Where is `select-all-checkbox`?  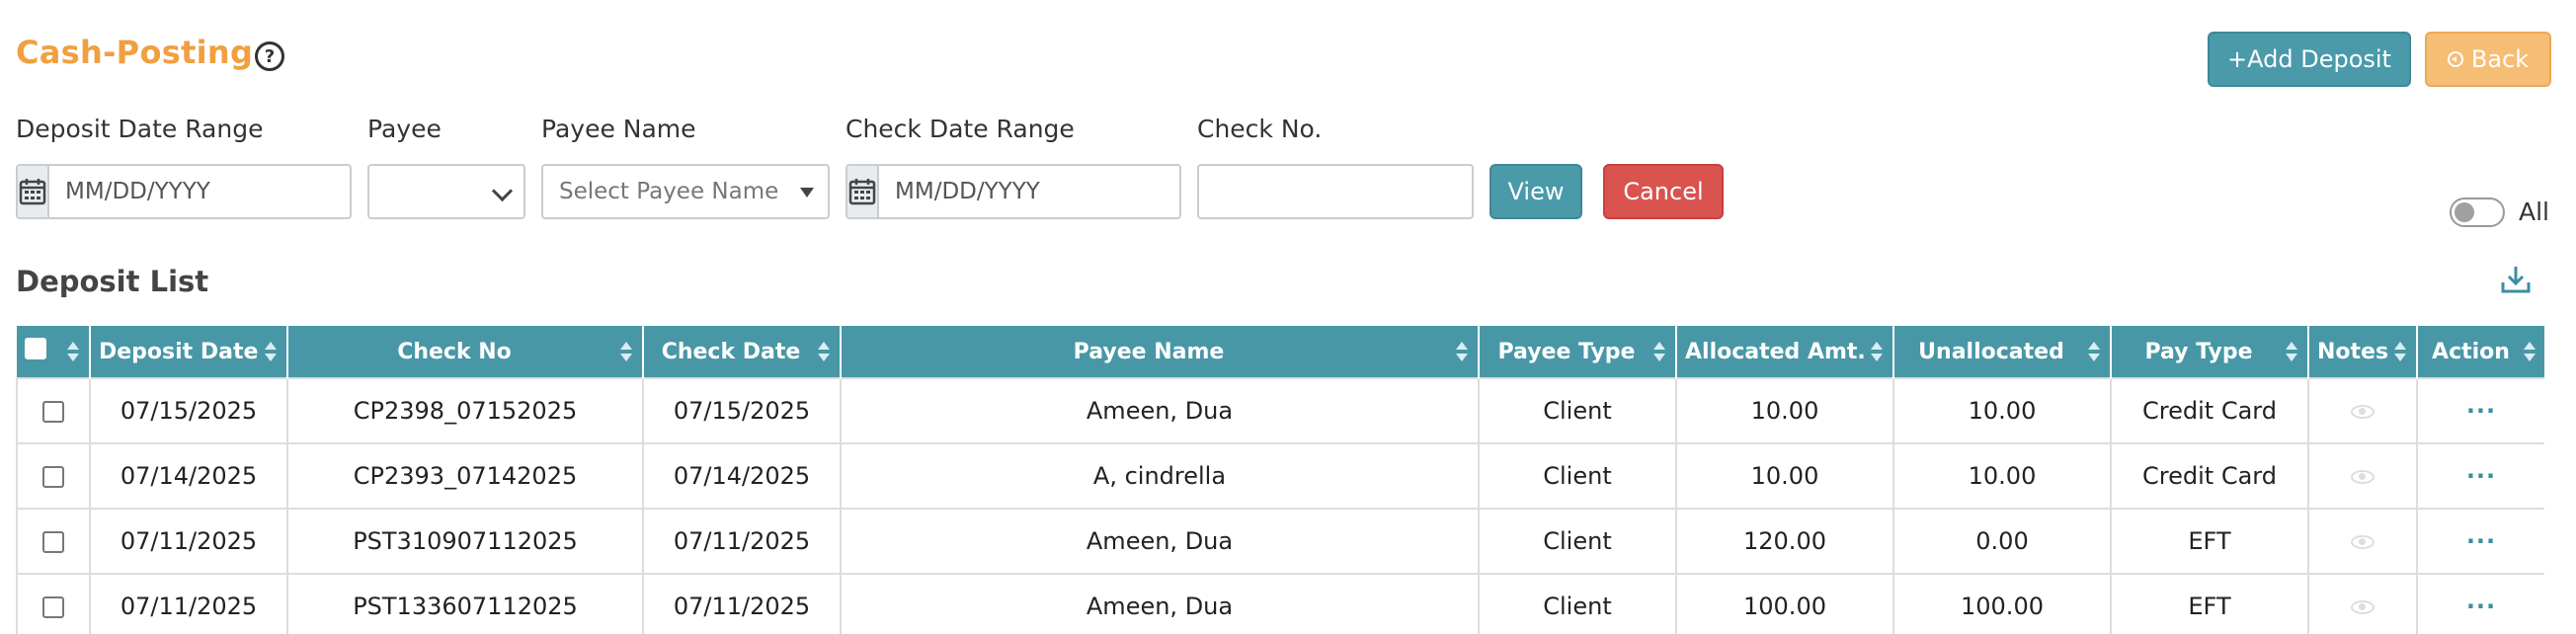 select-all-checkbox is located at coordinates (35, 348).